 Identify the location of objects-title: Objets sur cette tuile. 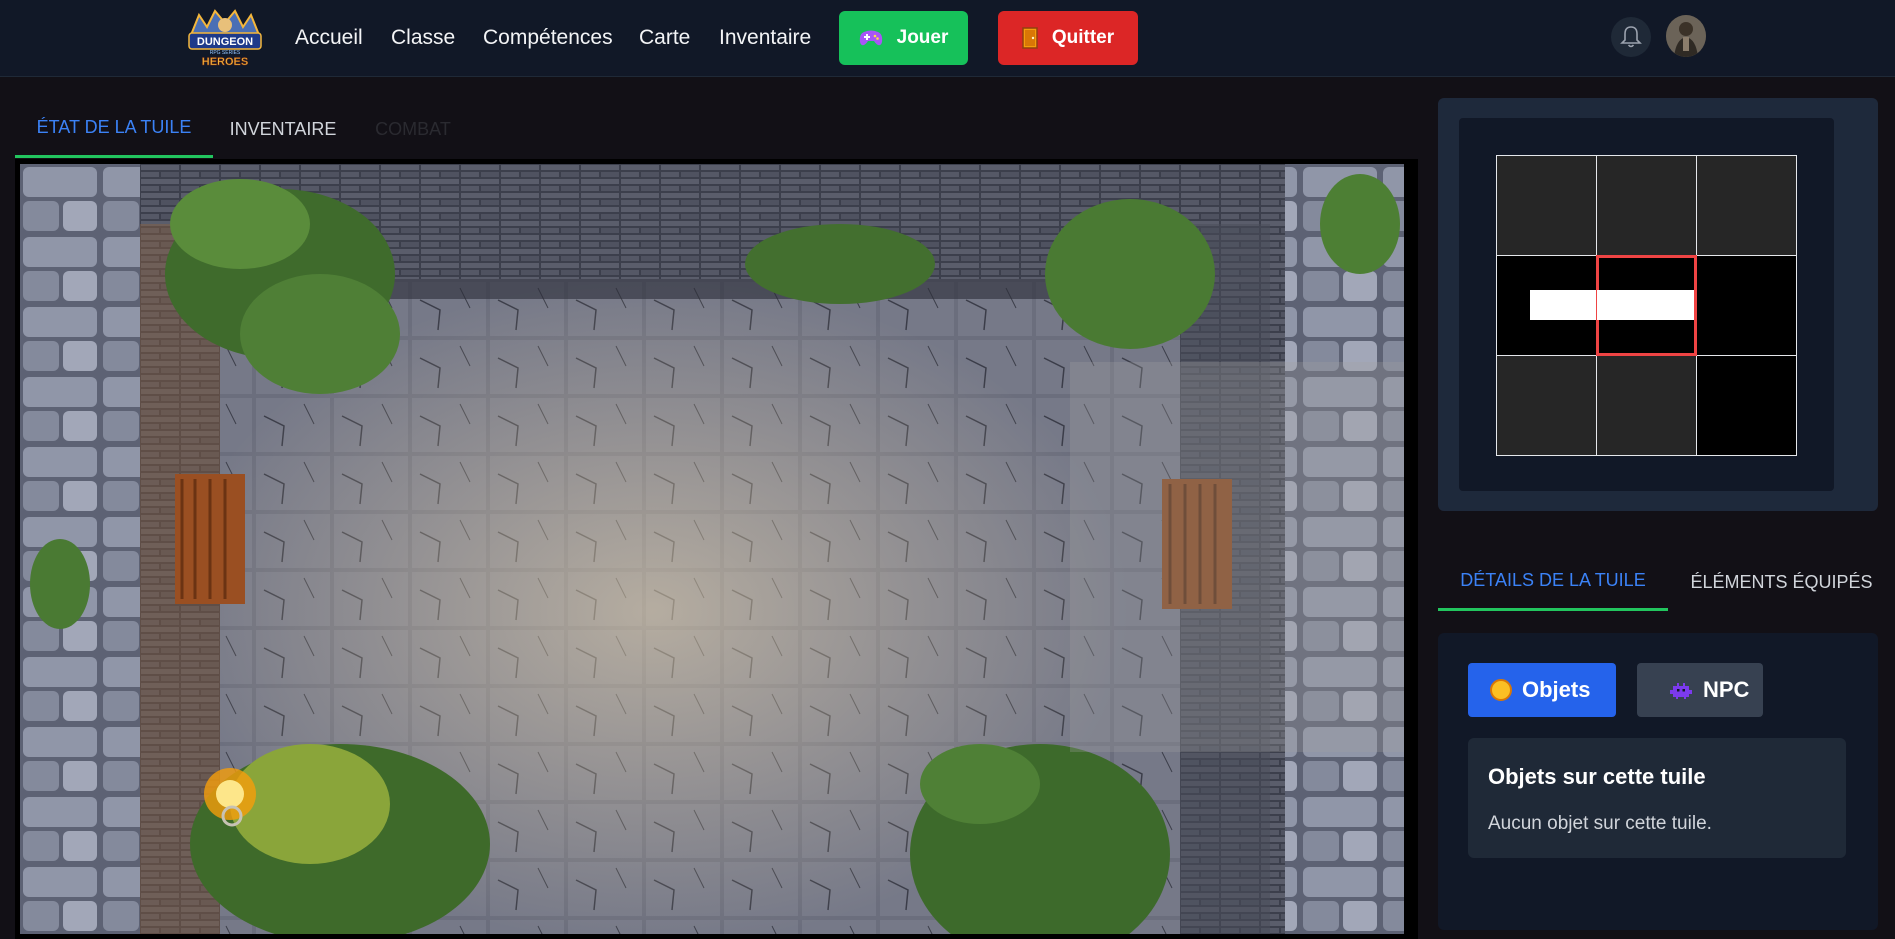
(1597, 776).